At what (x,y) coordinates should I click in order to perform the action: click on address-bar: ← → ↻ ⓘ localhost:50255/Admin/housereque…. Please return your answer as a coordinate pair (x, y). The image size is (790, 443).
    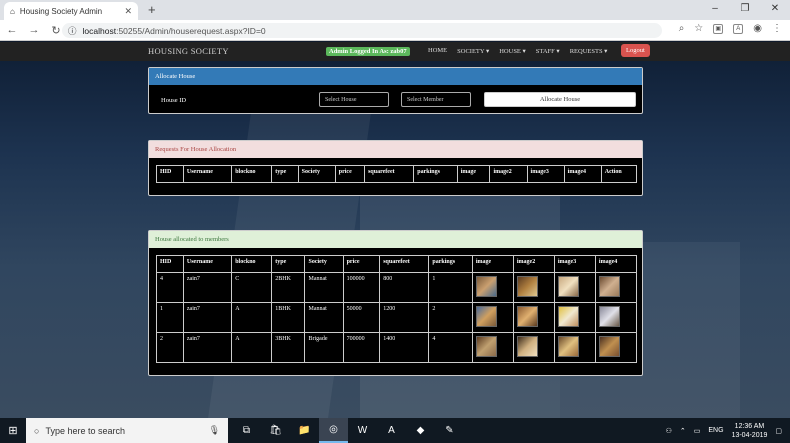
    Looking at the image, I should click on (395, 30).